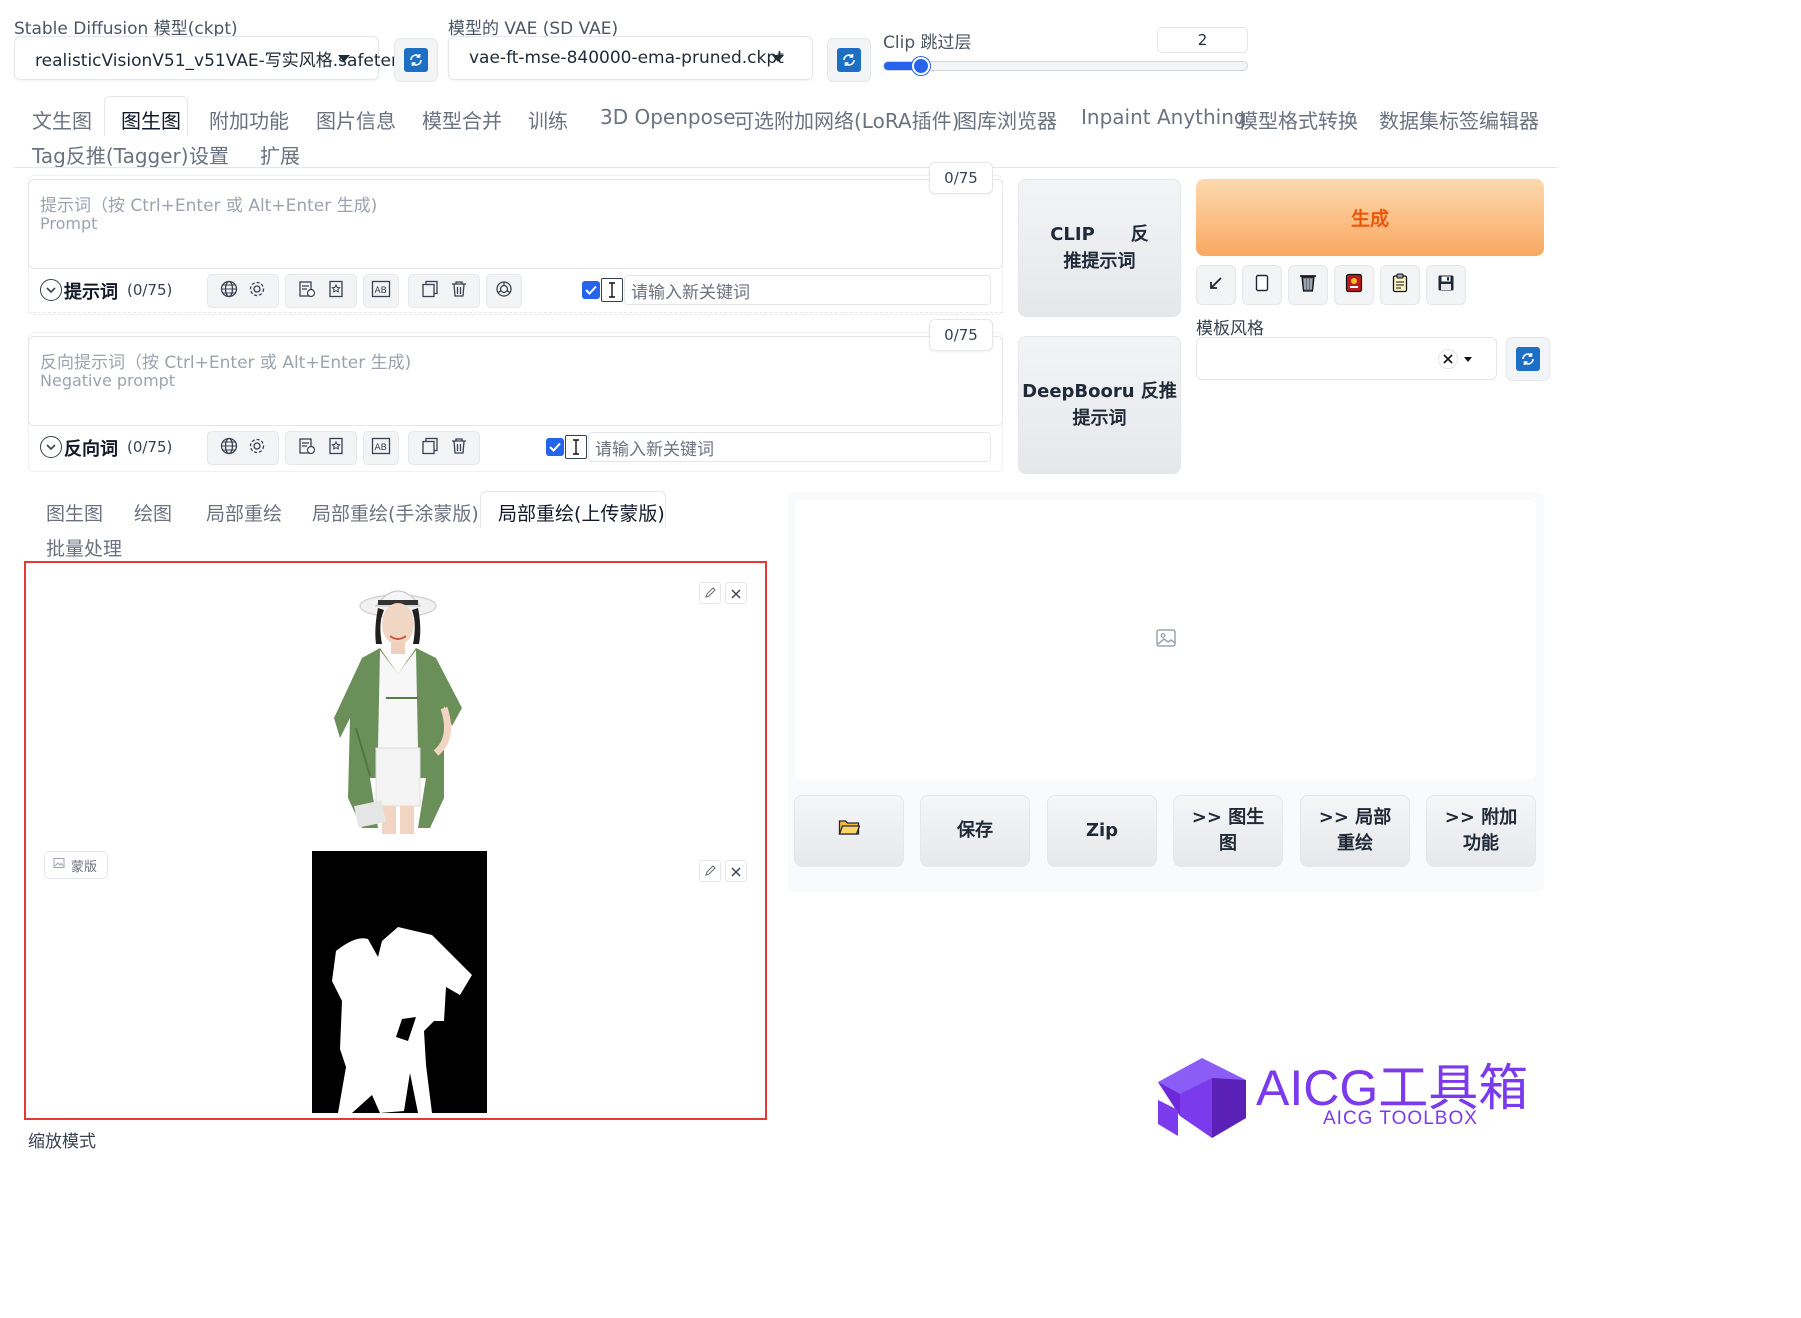  What do you see at coordinates (1007, 119) in the screenshot?
I see `tab-8: 图库浏览器` at bounding box center [1007, 119].